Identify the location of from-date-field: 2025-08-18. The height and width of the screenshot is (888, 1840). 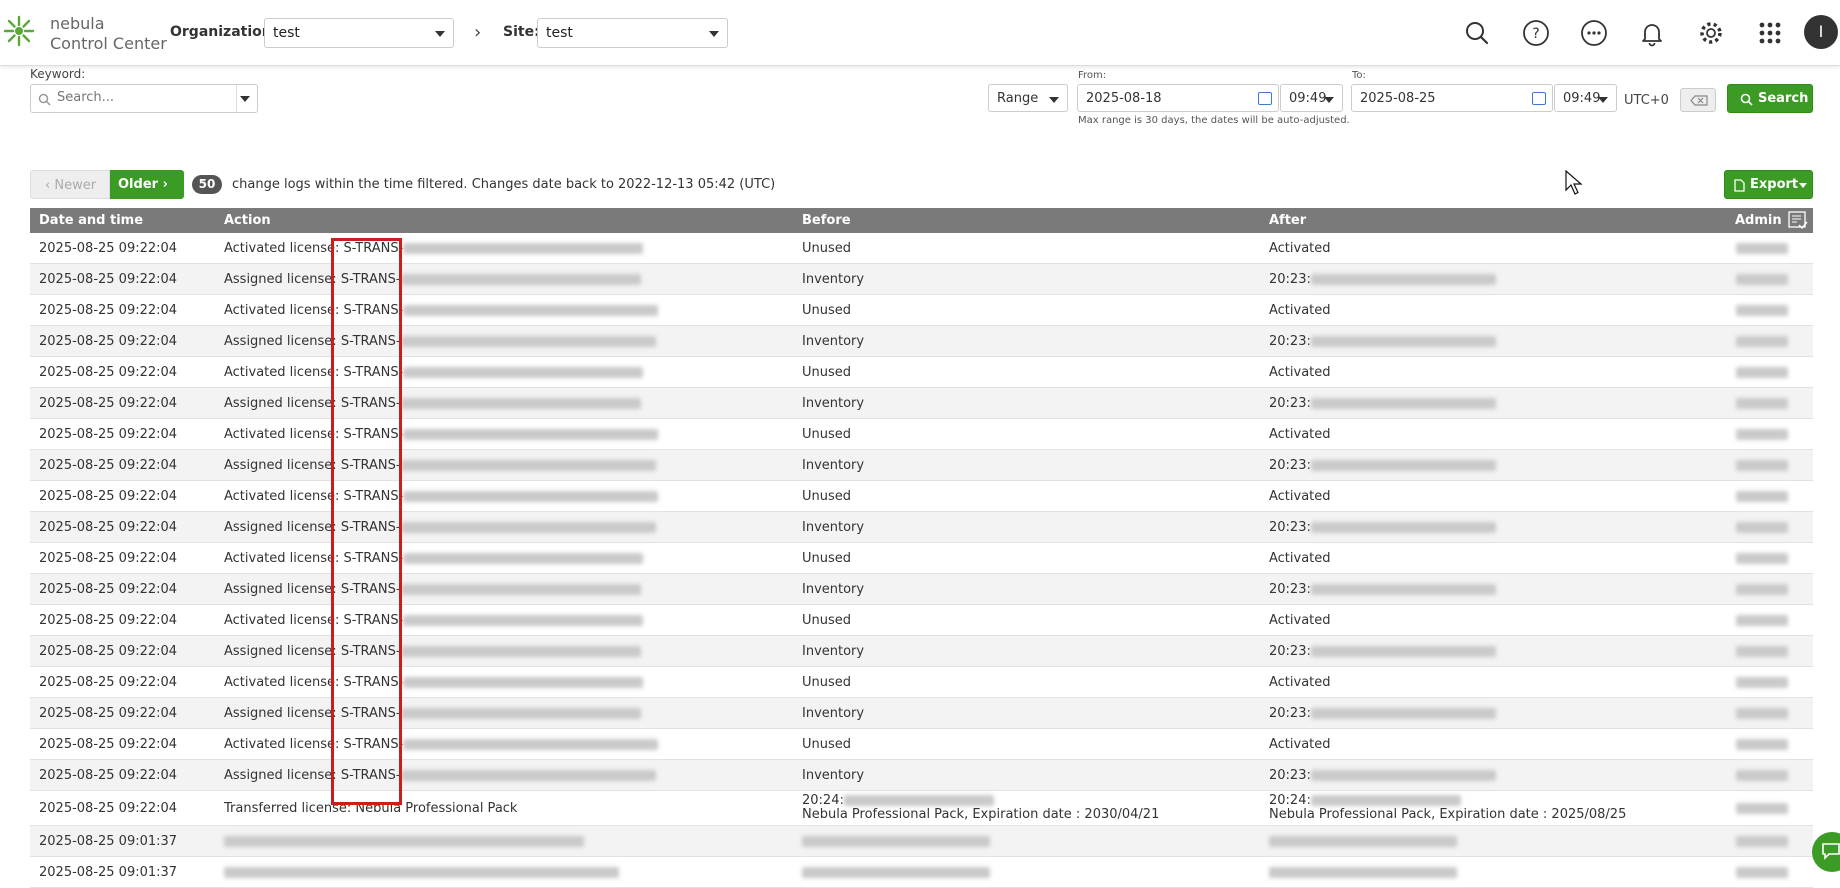
(1178, 98).